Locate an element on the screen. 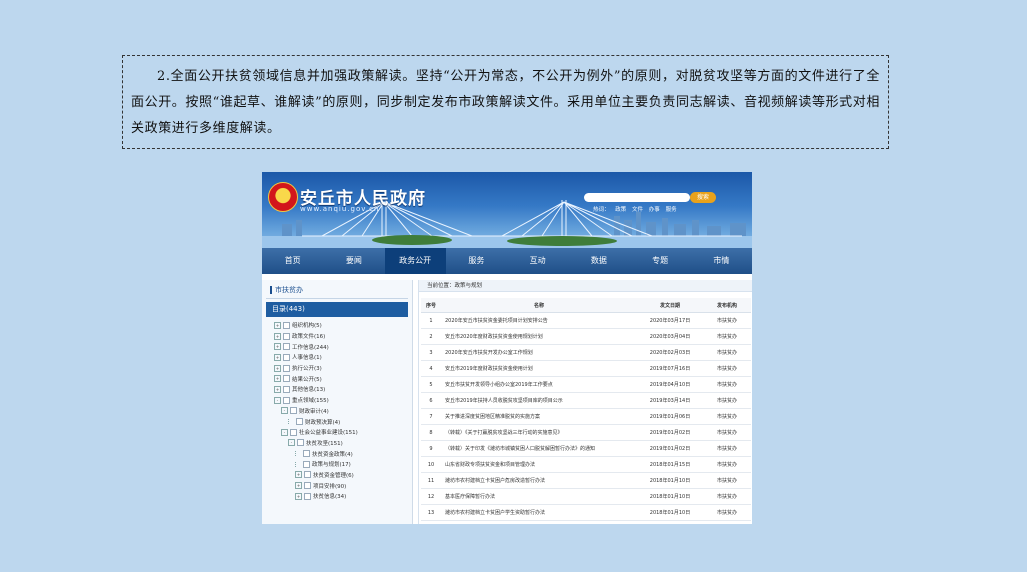 This screenshot has width=1027, height=572. nav-item-topics: 专题 is located at coordinates (660, 261).